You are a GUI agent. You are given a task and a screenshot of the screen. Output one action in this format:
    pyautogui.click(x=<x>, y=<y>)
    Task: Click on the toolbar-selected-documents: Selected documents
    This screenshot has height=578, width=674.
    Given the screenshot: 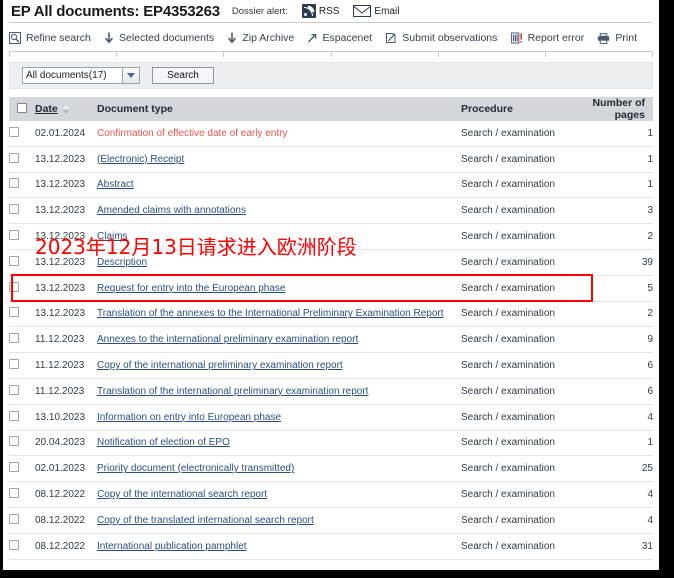 What is the action you would take?
    pyautogui.click(x=159, y=38)
    